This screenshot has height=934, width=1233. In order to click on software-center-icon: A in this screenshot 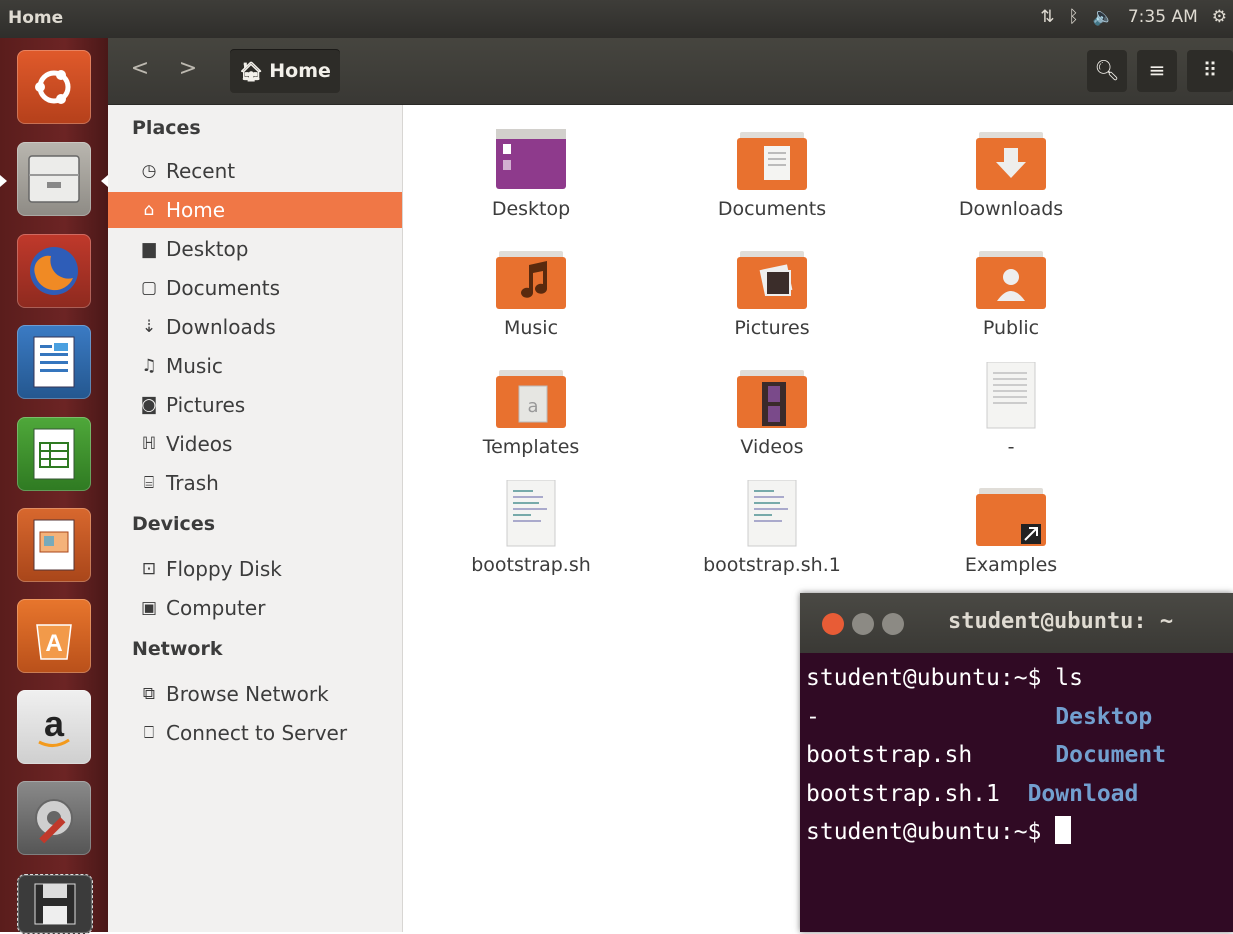, I will do `click(54, 636)`.